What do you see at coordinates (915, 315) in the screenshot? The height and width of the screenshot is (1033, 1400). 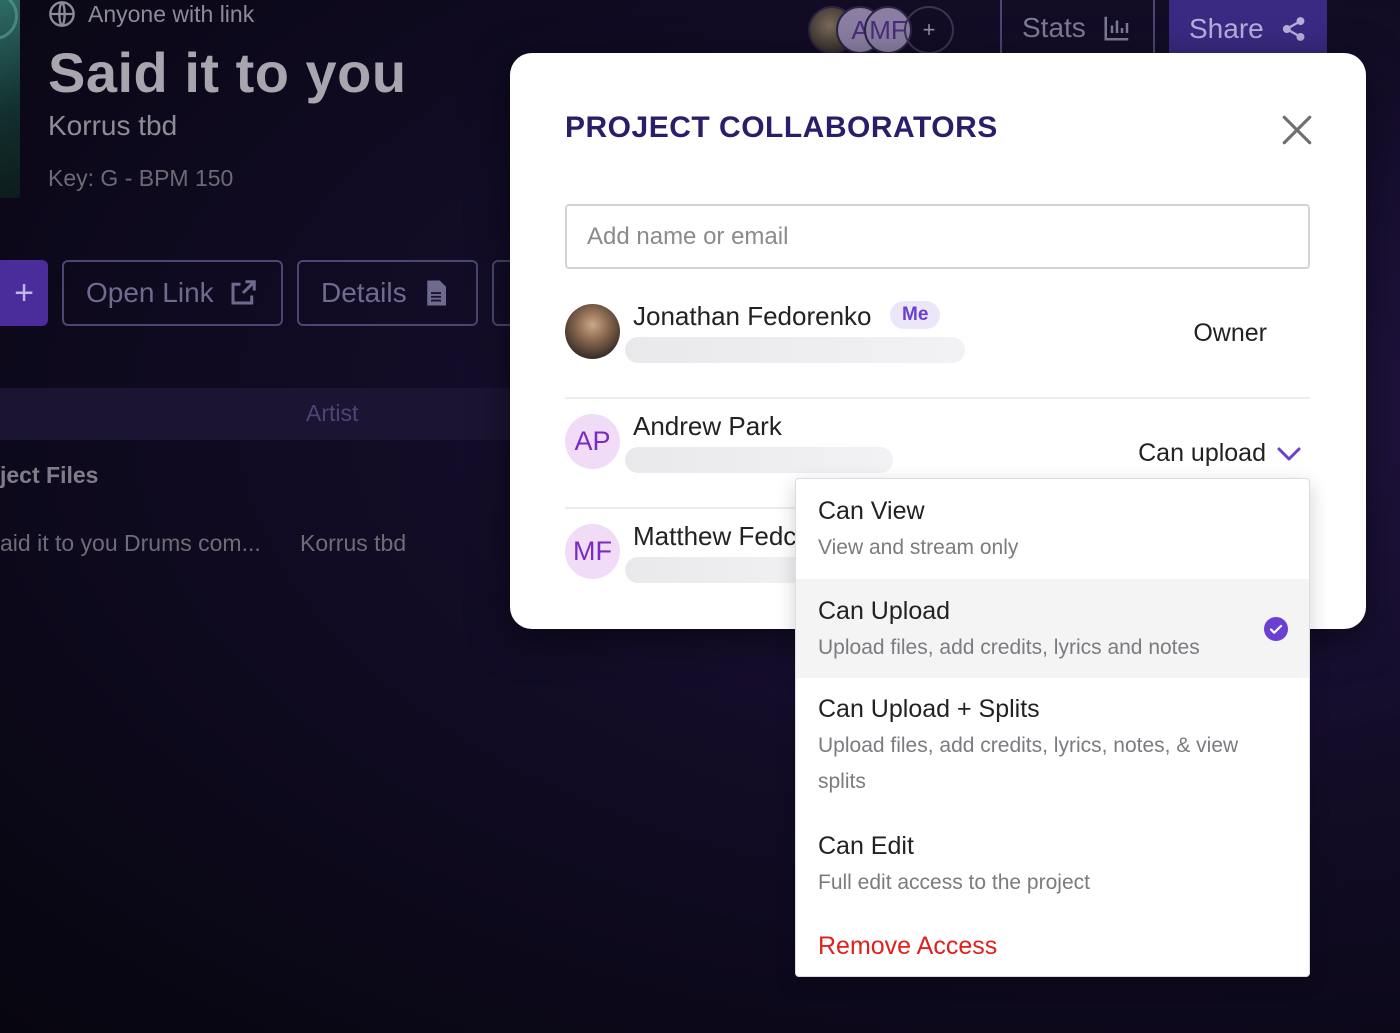 I see `me-badge: Me` at bounding box center [915, 315].